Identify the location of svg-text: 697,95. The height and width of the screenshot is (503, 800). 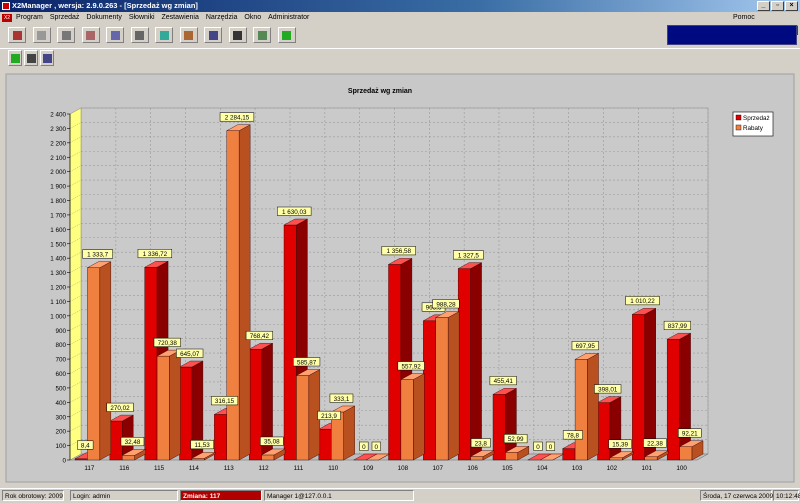
(586, 346).